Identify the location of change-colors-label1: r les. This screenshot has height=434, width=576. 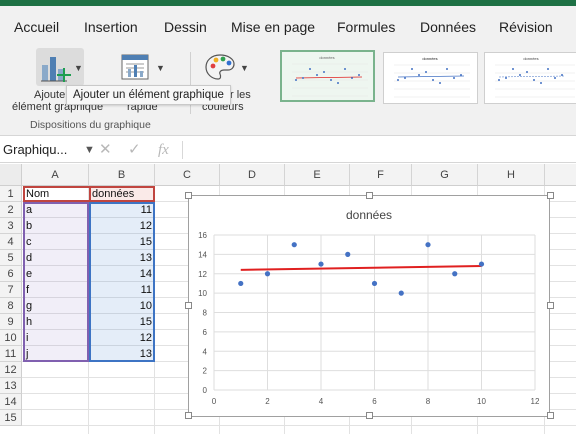
(240, 95).